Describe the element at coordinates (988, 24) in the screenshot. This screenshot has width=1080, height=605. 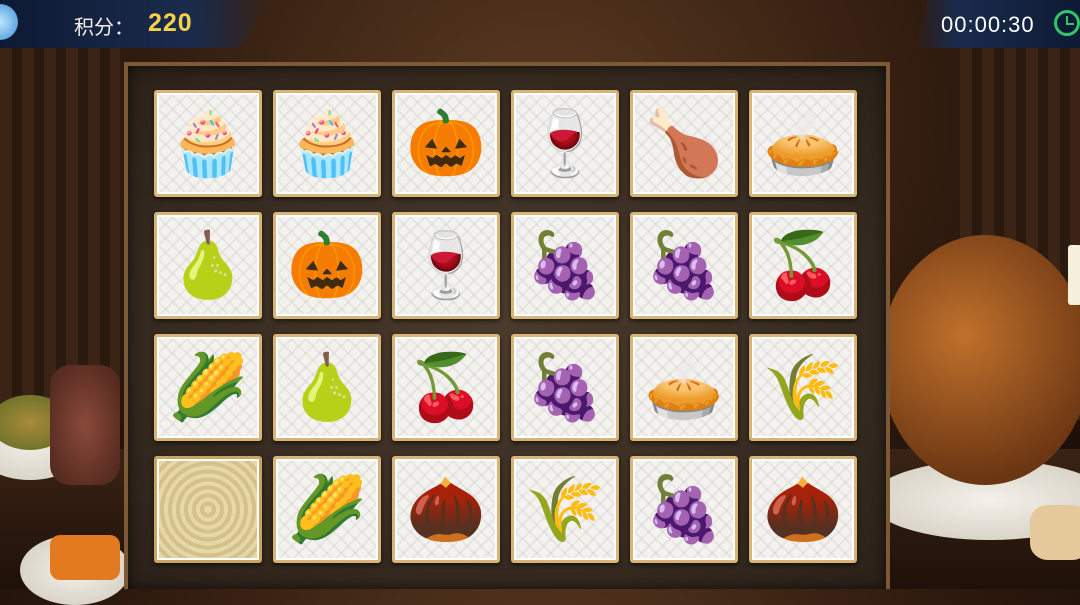
I see `timer-value: 00:00:30` at that location.